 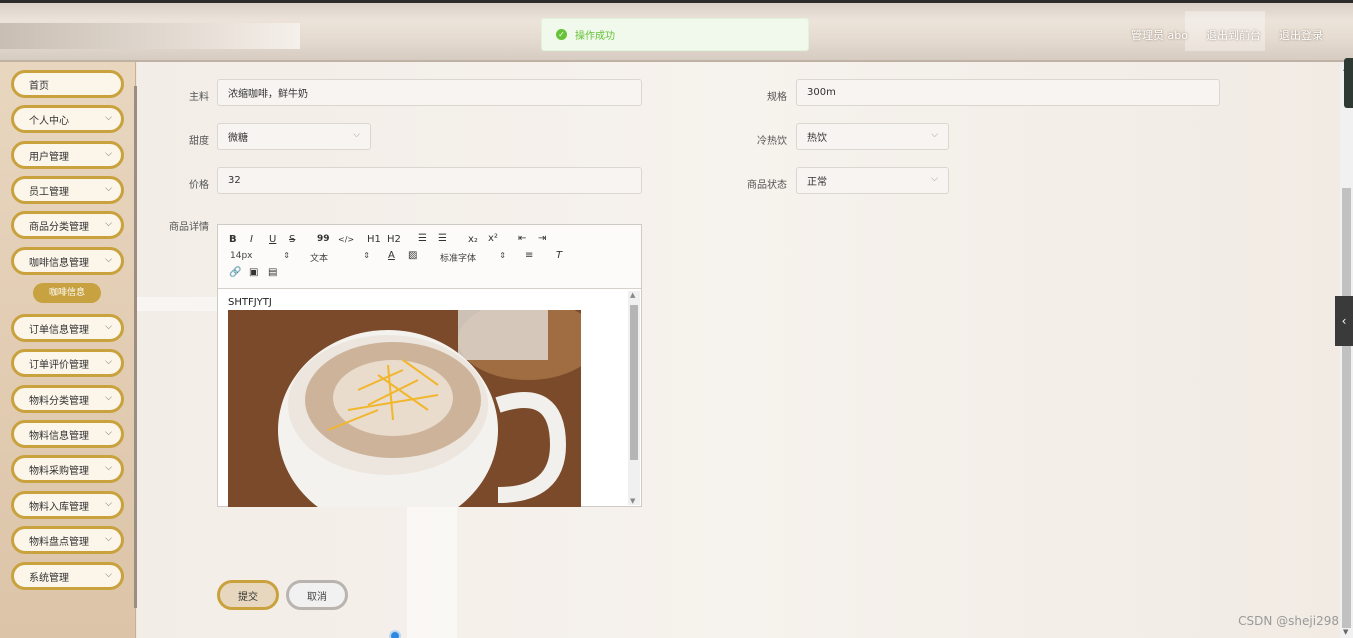 What do you see at coordinates (542, 238) in the screenshot?
I see `indent-icon: ⇥` at bounding box center [542, 238].